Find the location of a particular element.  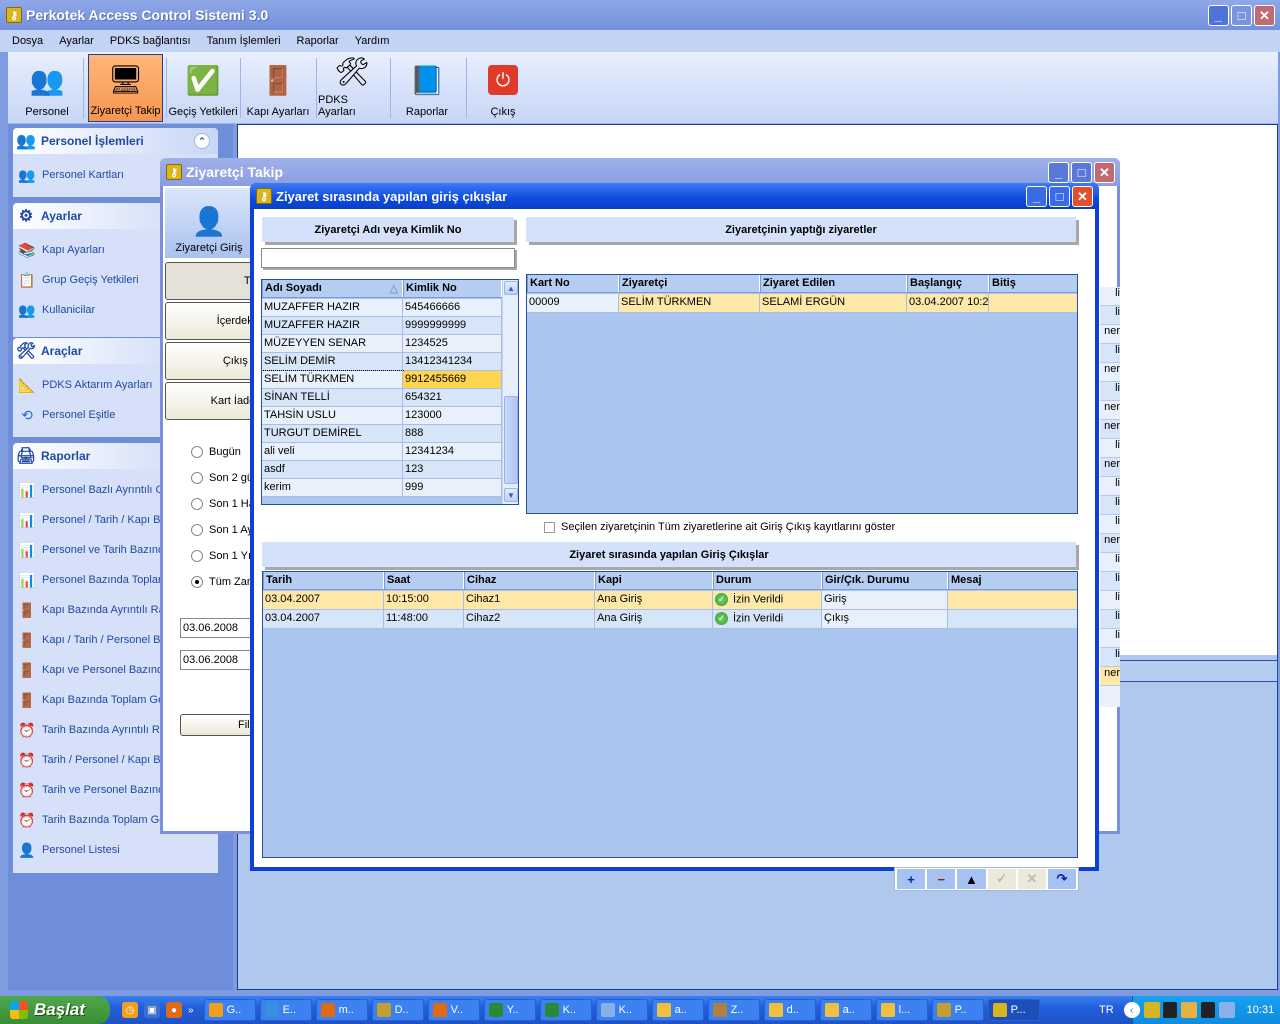

taskbar-task: D.. is located at coordinates (397, 1010).